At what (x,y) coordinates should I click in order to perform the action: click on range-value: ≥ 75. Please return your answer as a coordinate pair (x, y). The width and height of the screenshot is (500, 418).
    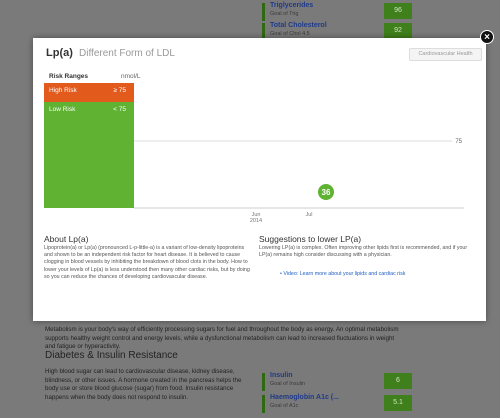
    Looking at the image, I should click on (119, 90).